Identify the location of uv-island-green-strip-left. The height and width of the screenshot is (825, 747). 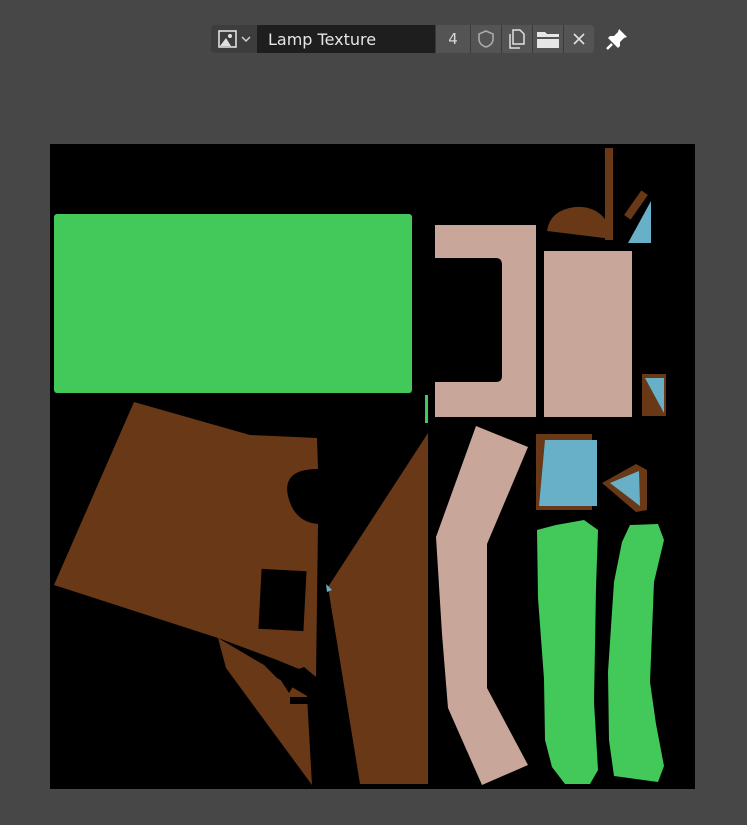
(567, 652).